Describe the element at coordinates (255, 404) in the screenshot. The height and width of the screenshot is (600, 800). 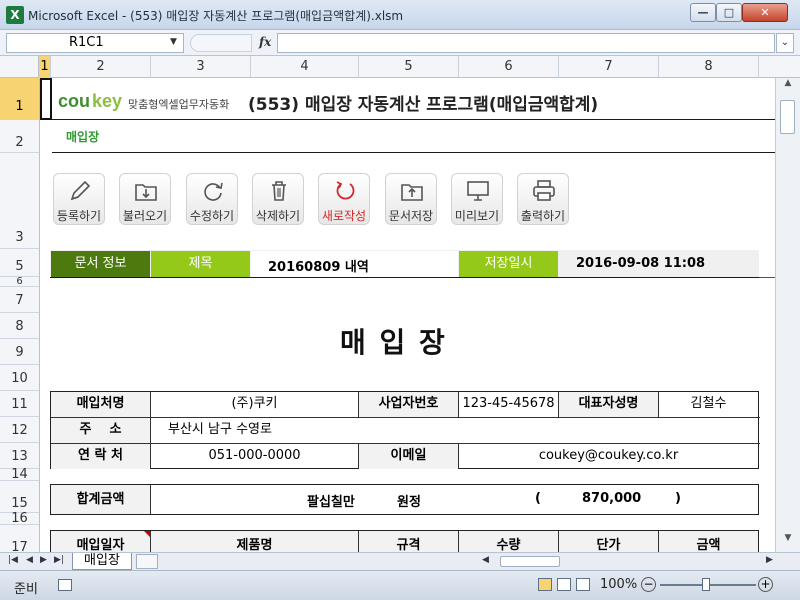
I see `vendor-name-value: (주)쿠키` at that location.